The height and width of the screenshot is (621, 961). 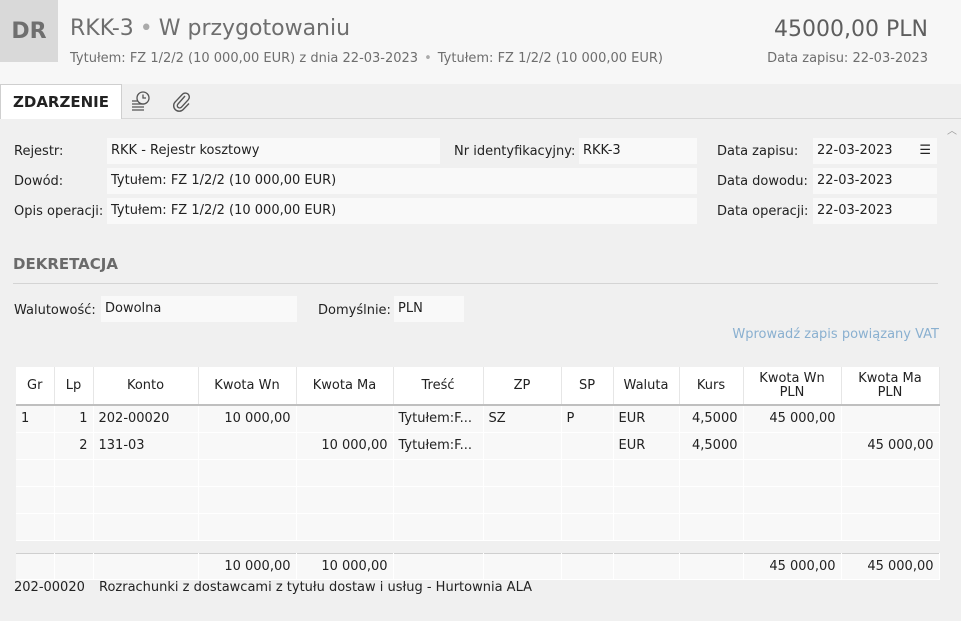 I want to click on paperclip-icon, so click(x=181, y=101).